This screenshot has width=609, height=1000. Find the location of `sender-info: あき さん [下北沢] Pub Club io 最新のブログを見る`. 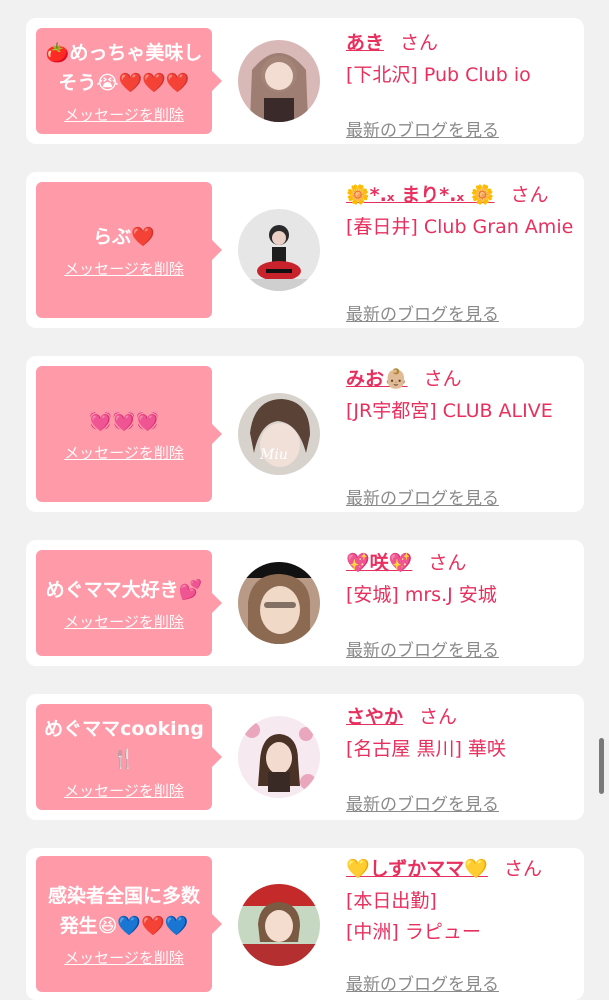

sender-info: あき さん [下北沢] Pub Club io 最新のブログを見る is located at coordinates (462, 84).